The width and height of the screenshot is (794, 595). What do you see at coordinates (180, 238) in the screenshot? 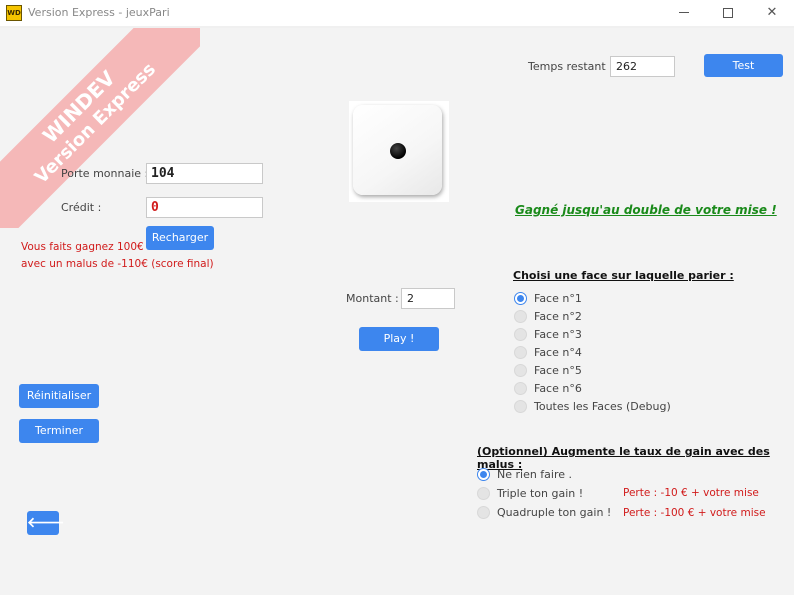
I see `recharger-button: Recharger` at bounding box center [180, 238].